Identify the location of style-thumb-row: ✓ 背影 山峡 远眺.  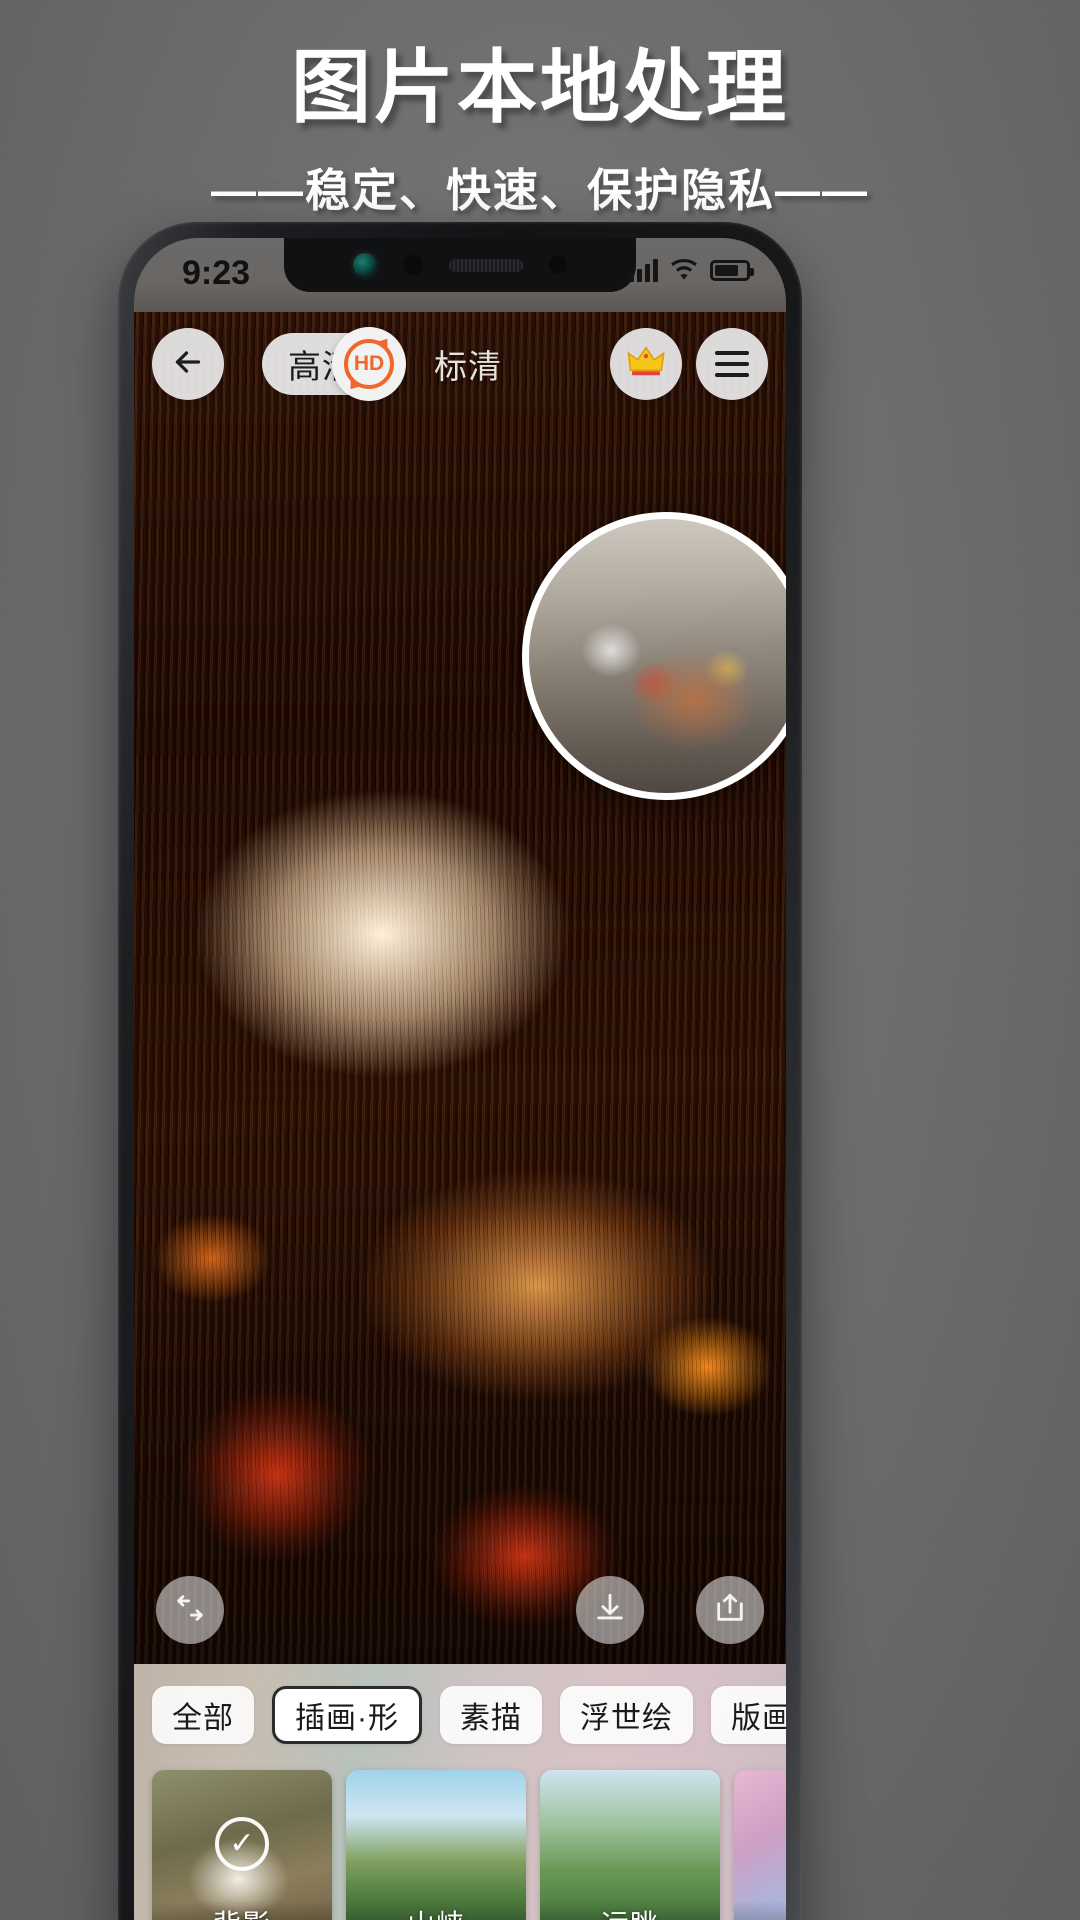
(460, 1845).